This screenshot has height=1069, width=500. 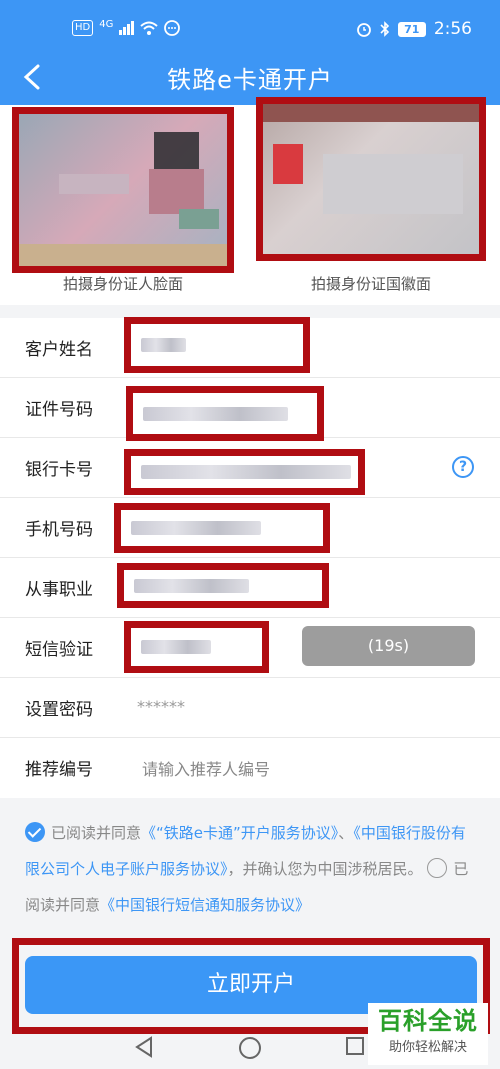 I want to click on battery-icon: 71, so click(x=411, y=29).